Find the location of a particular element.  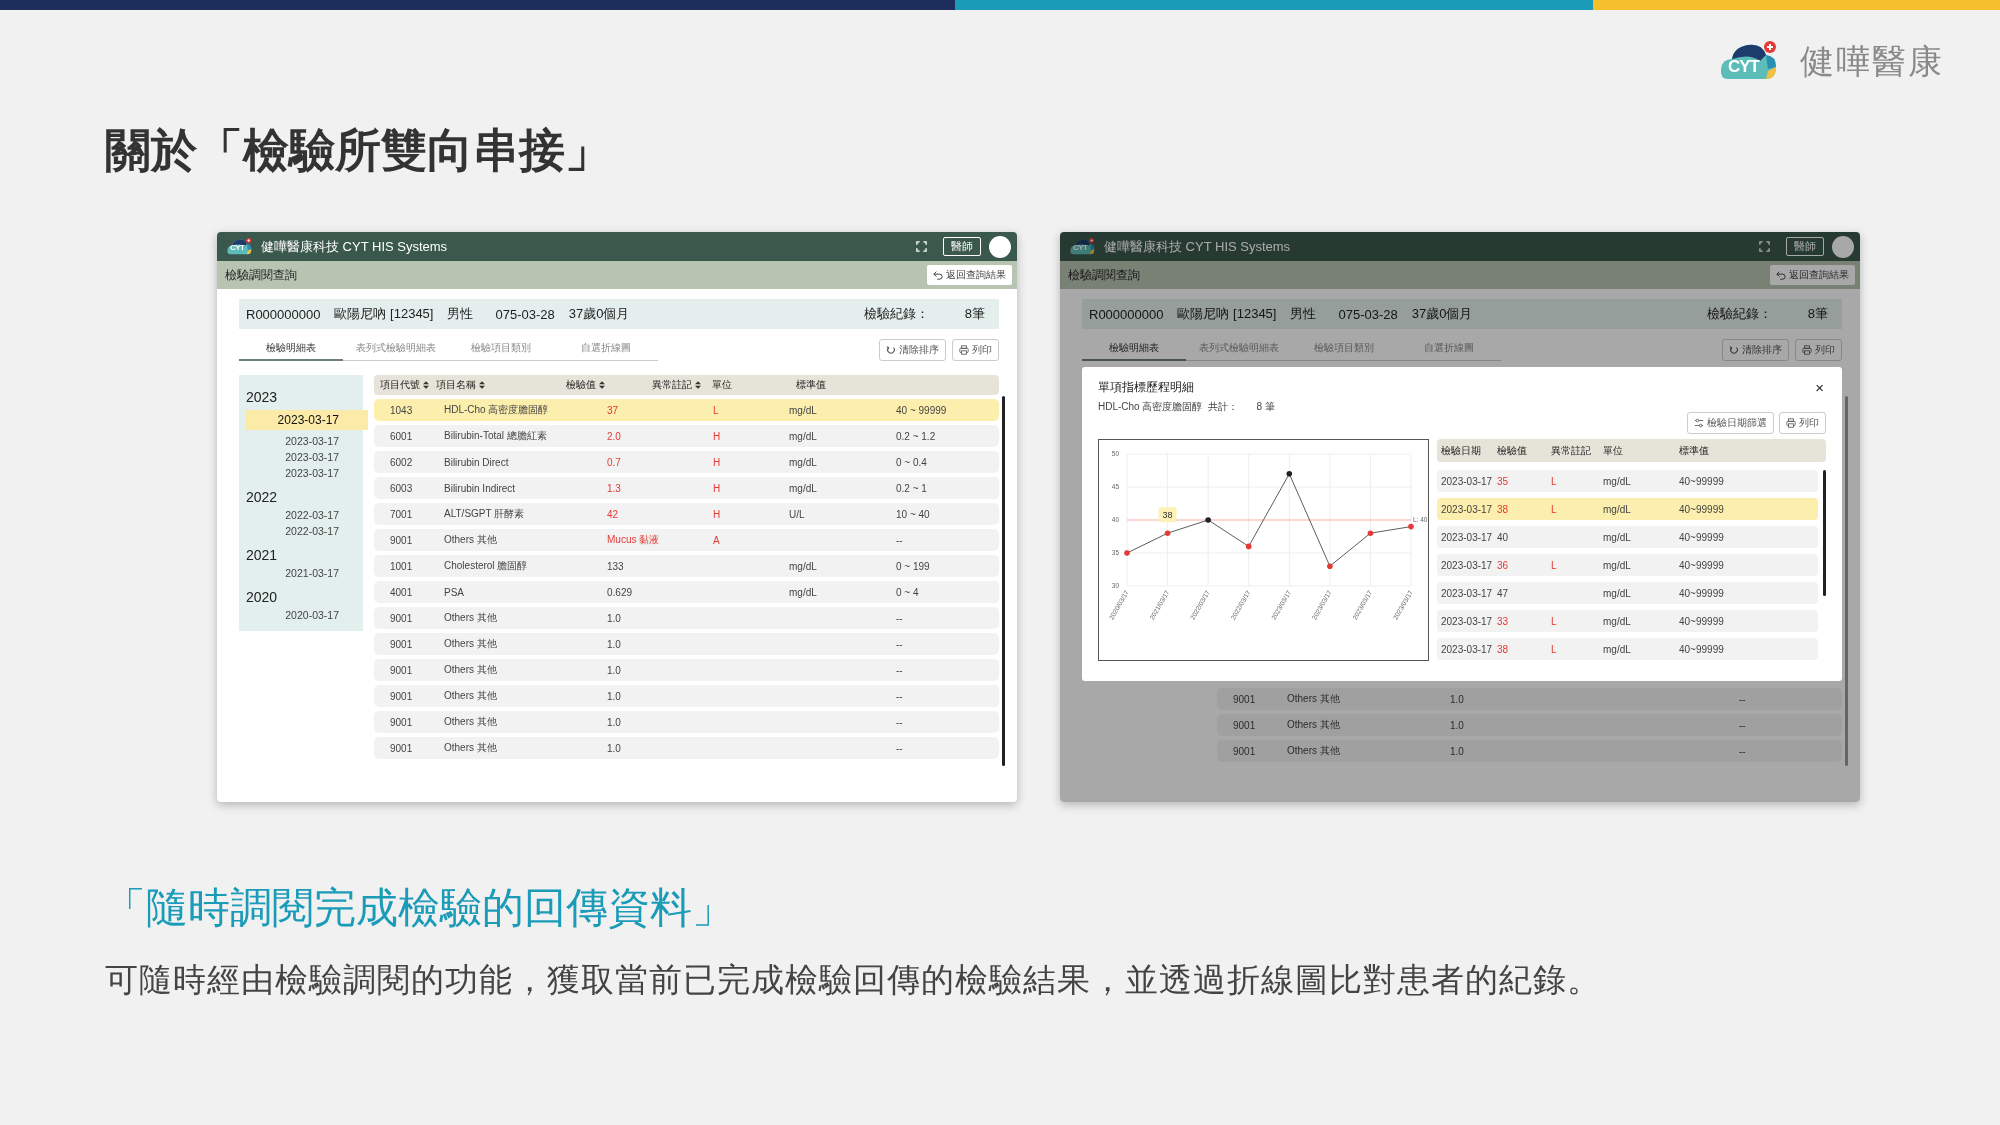

table-cell-text: 1.0 is located at coordinates (614, 696).